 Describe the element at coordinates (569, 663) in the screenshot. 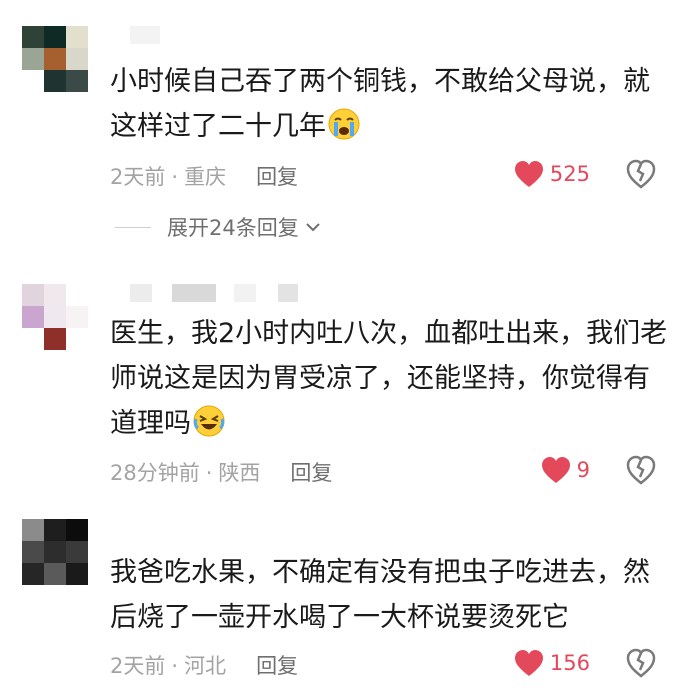

I see `like-count: 156` at that location.